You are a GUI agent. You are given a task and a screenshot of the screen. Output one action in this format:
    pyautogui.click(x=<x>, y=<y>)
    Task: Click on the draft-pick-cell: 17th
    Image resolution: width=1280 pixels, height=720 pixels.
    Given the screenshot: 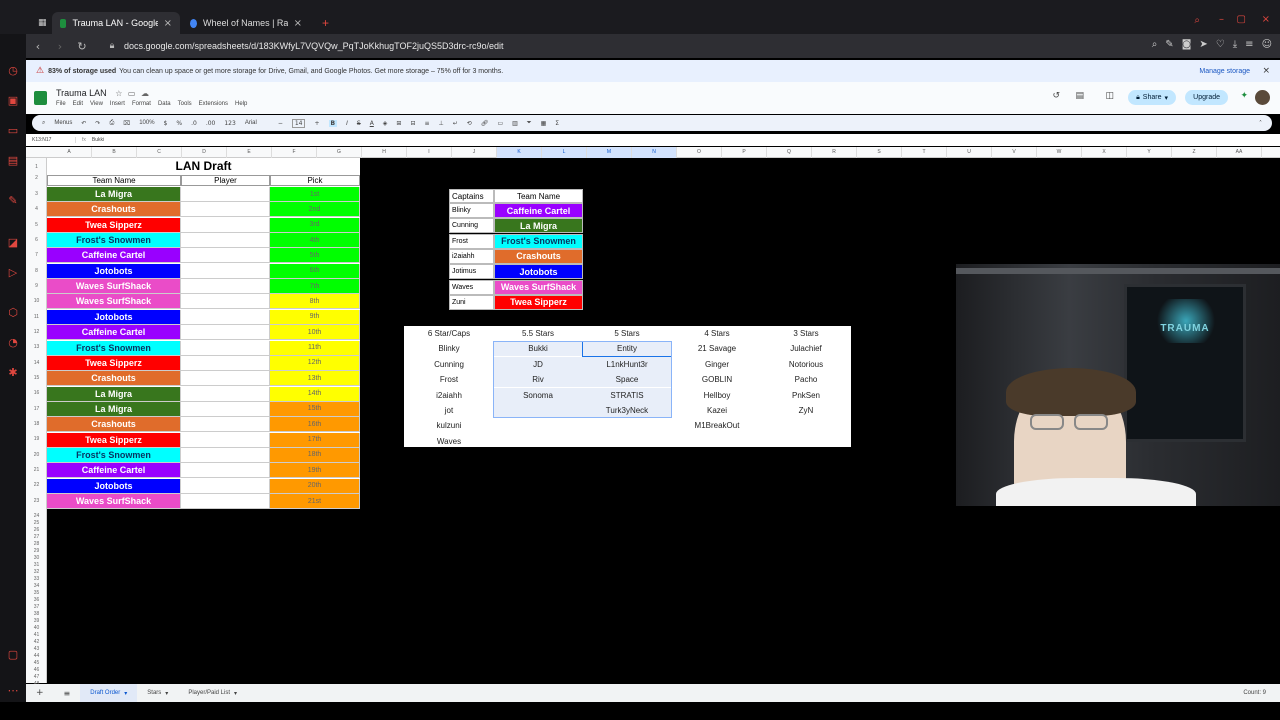 What is the action you would take?
    pyautogui.click(x=315, y=440)
    